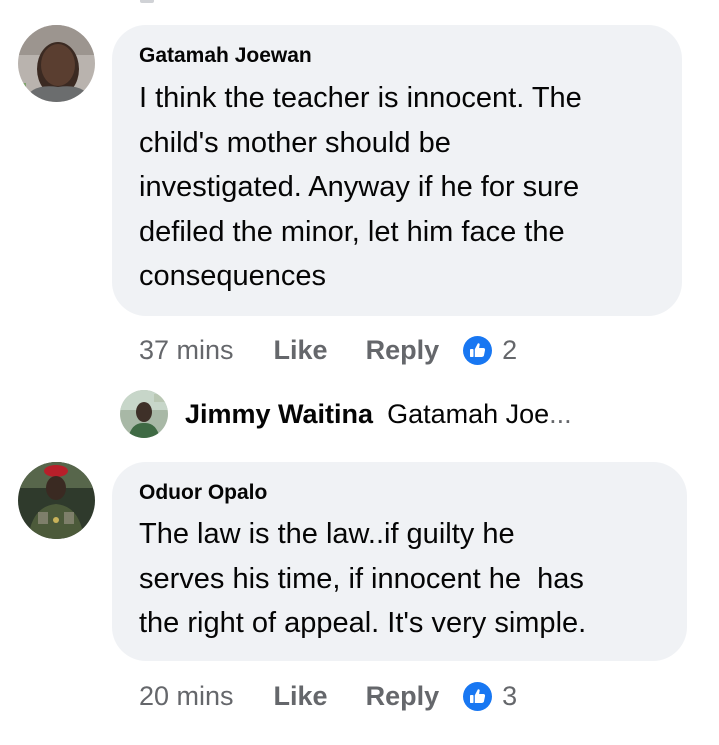 The width and height of the screenshot is (719, 745). I want to click on comment-meta: 20 mins Like Reply 3, so click(328, 696).